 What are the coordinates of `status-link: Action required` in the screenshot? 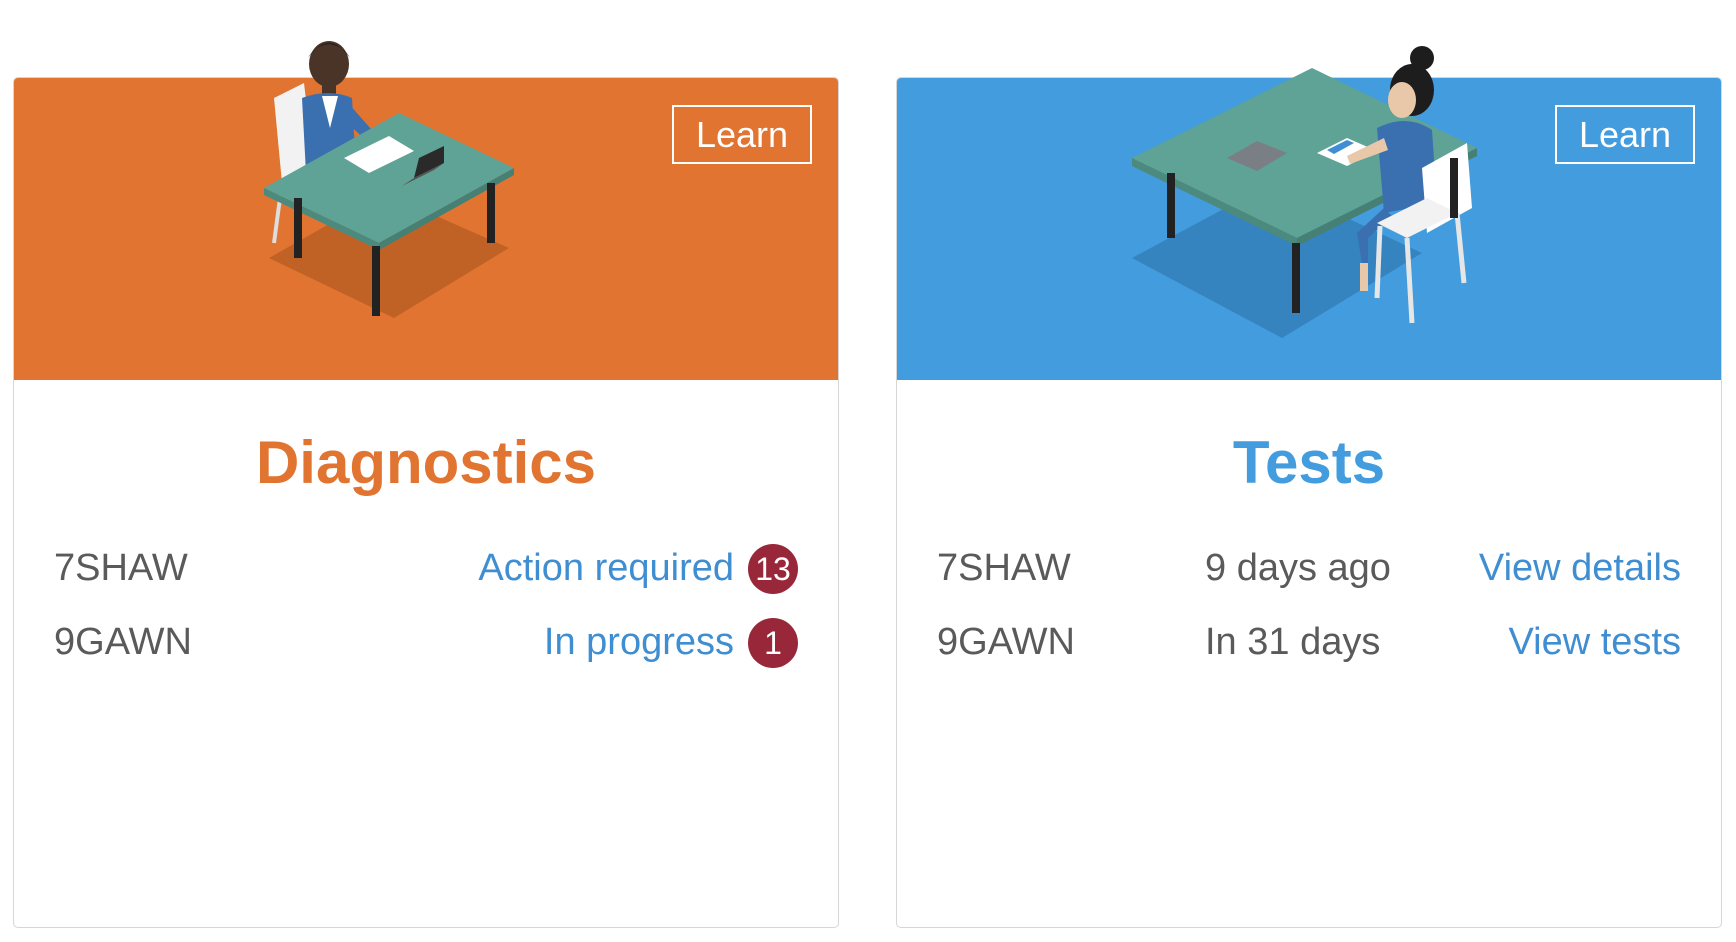 It's located at (606, 568).